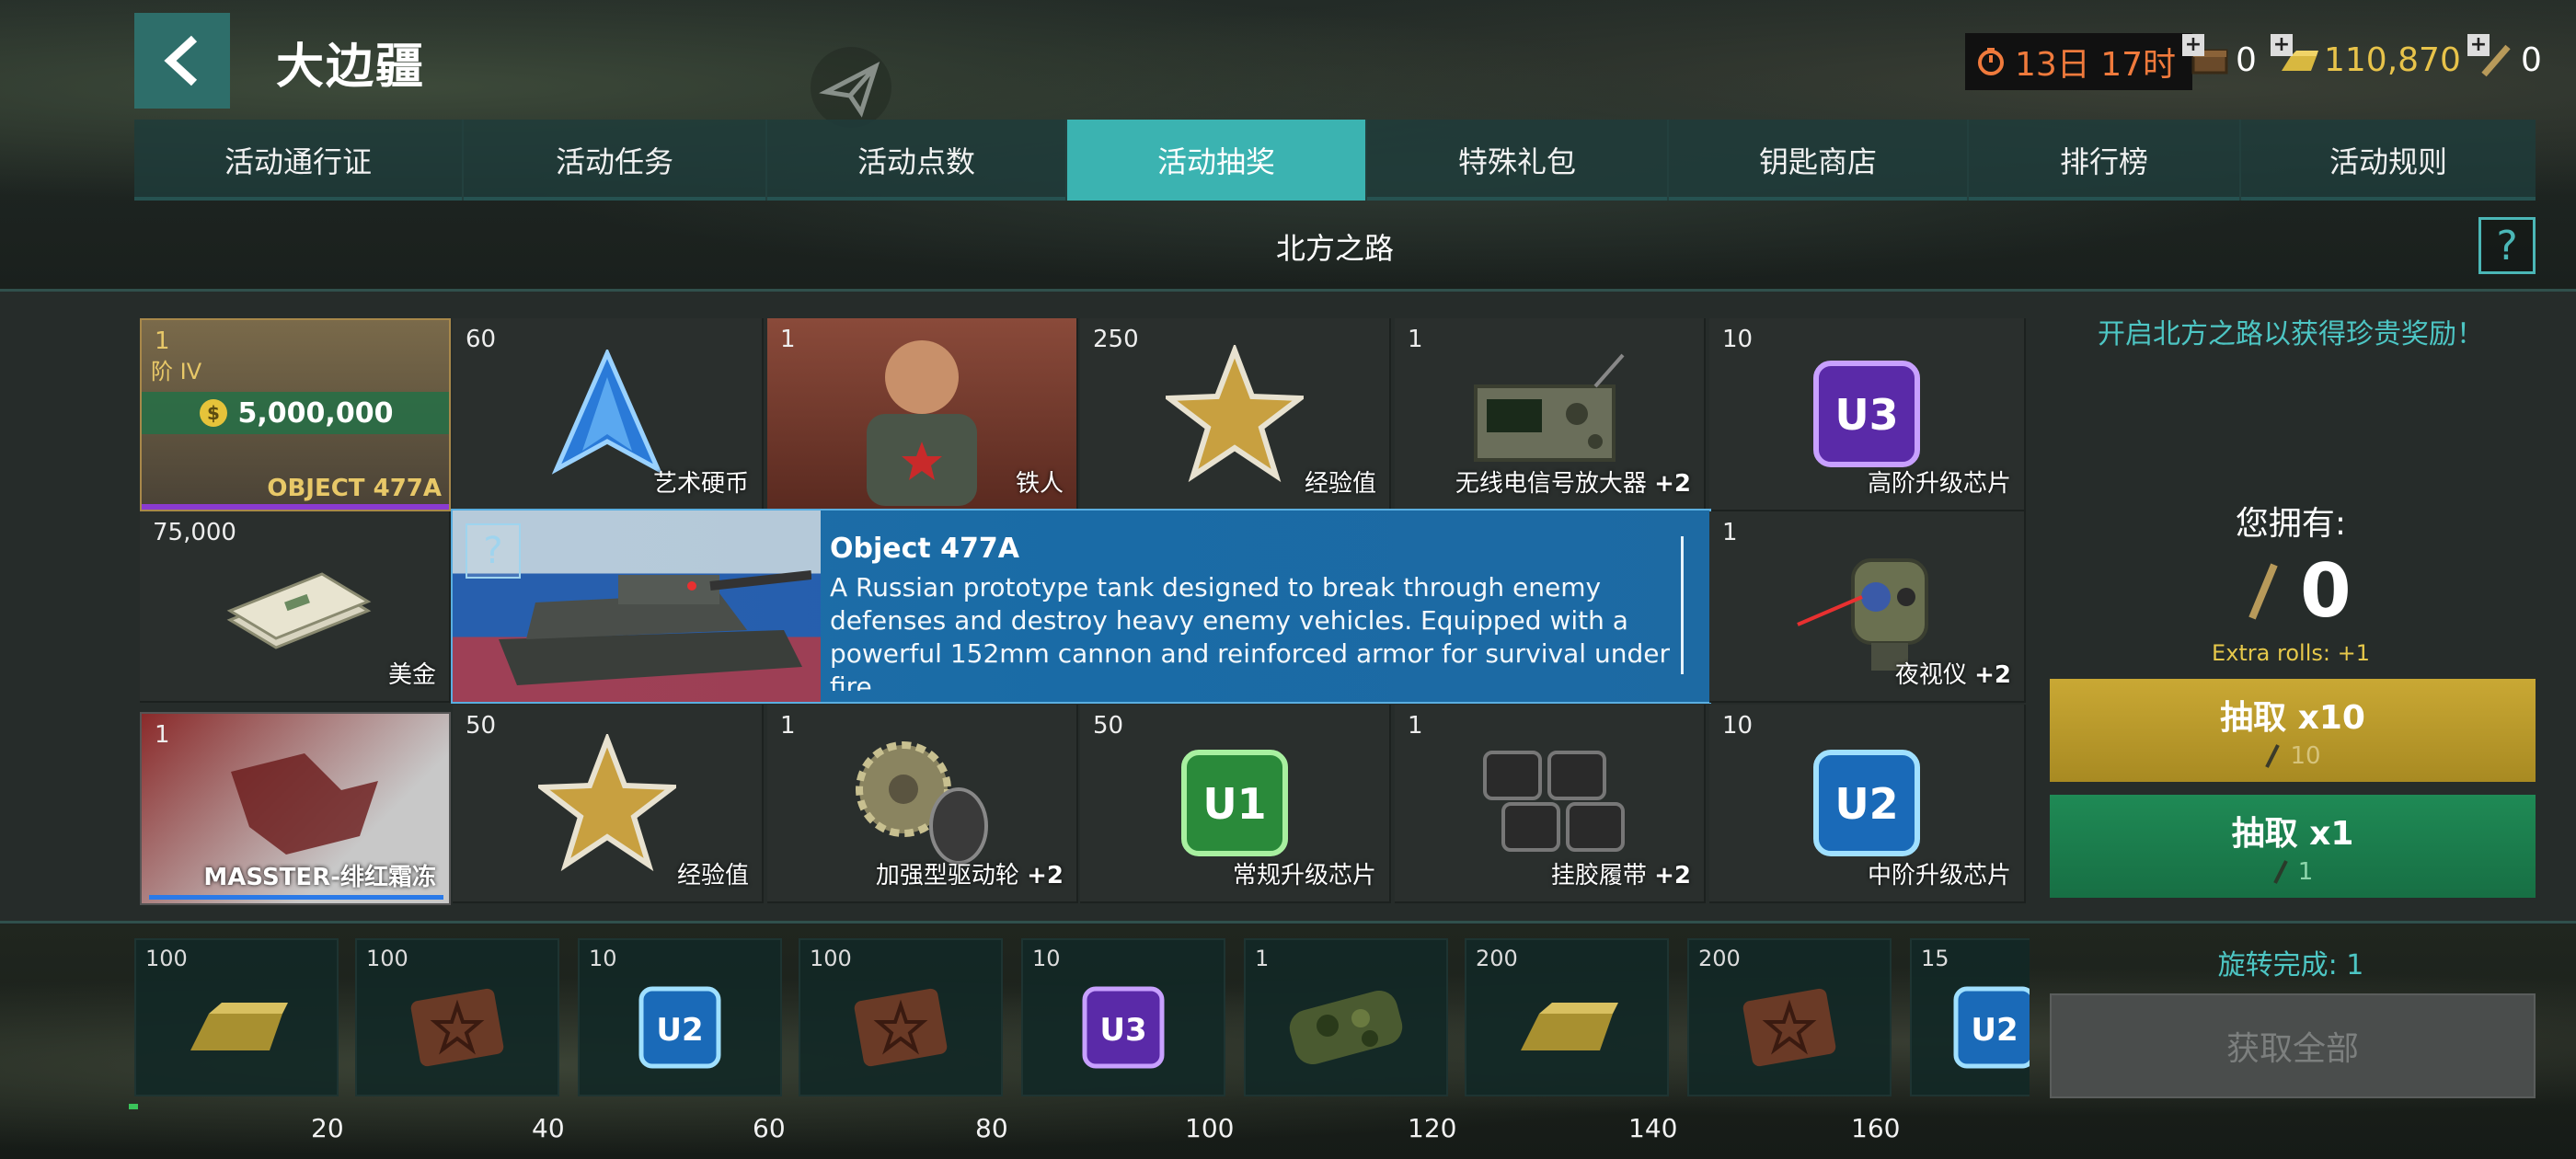  Describe the element at coordinates (176, 371) in the screenshot. I see `tank-tier: 阶 IV` at that location.